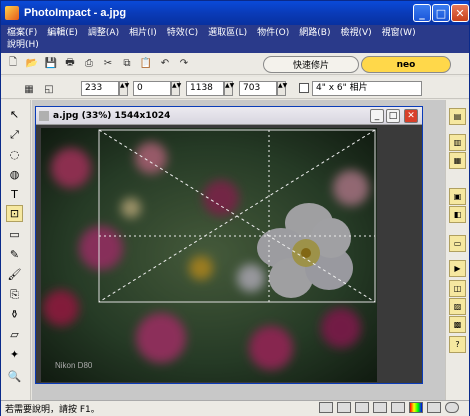 This screenshot has height=416, width=470. What do you see at coordinates (457, 160) in the screenshot?
I see `object-panel-icon: ▦` at bounding box center [457, 160].